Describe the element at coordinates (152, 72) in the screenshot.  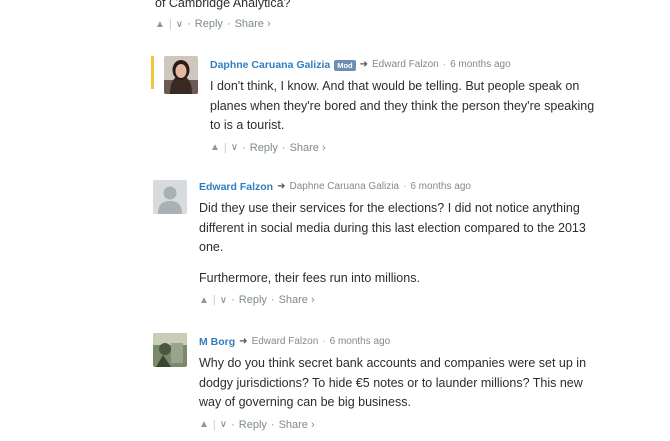
I see `moderator-highlight-bar` at that location.